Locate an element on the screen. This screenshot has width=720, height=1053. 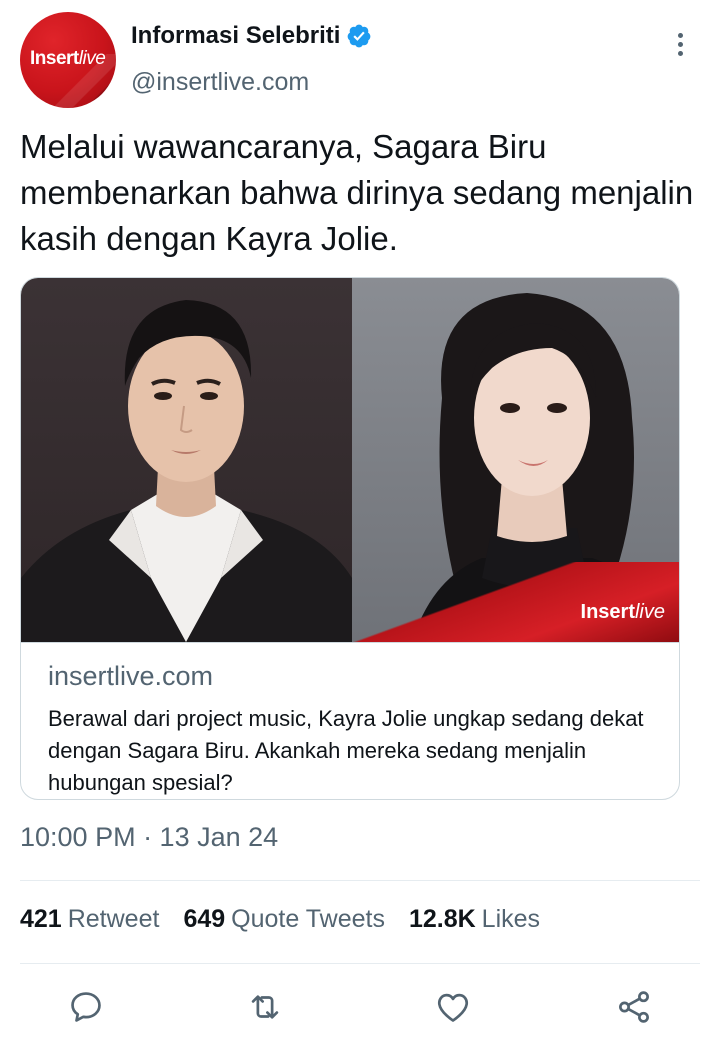
likes-stat: 12.8K Likes is located at coordinates (474, 919).